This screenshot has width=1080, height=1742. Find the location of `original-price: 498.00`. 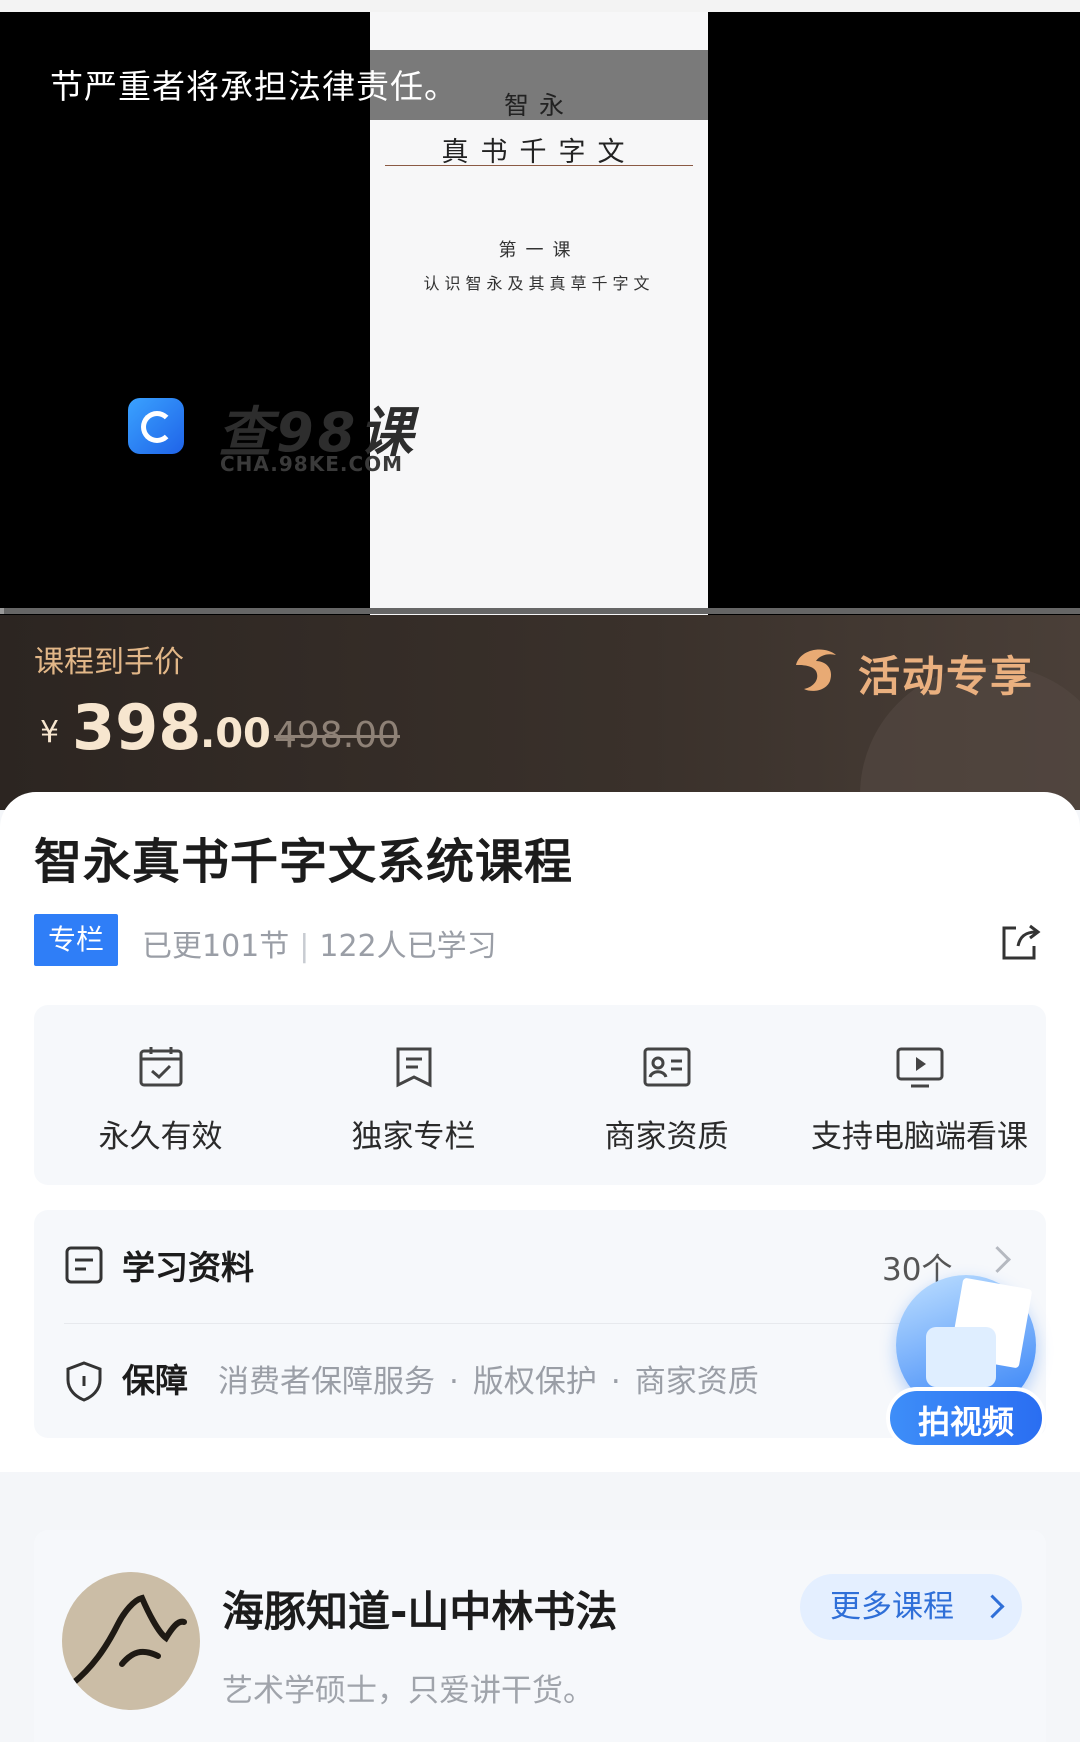

original-price: 498.00 is located at coordinates (337, 735).